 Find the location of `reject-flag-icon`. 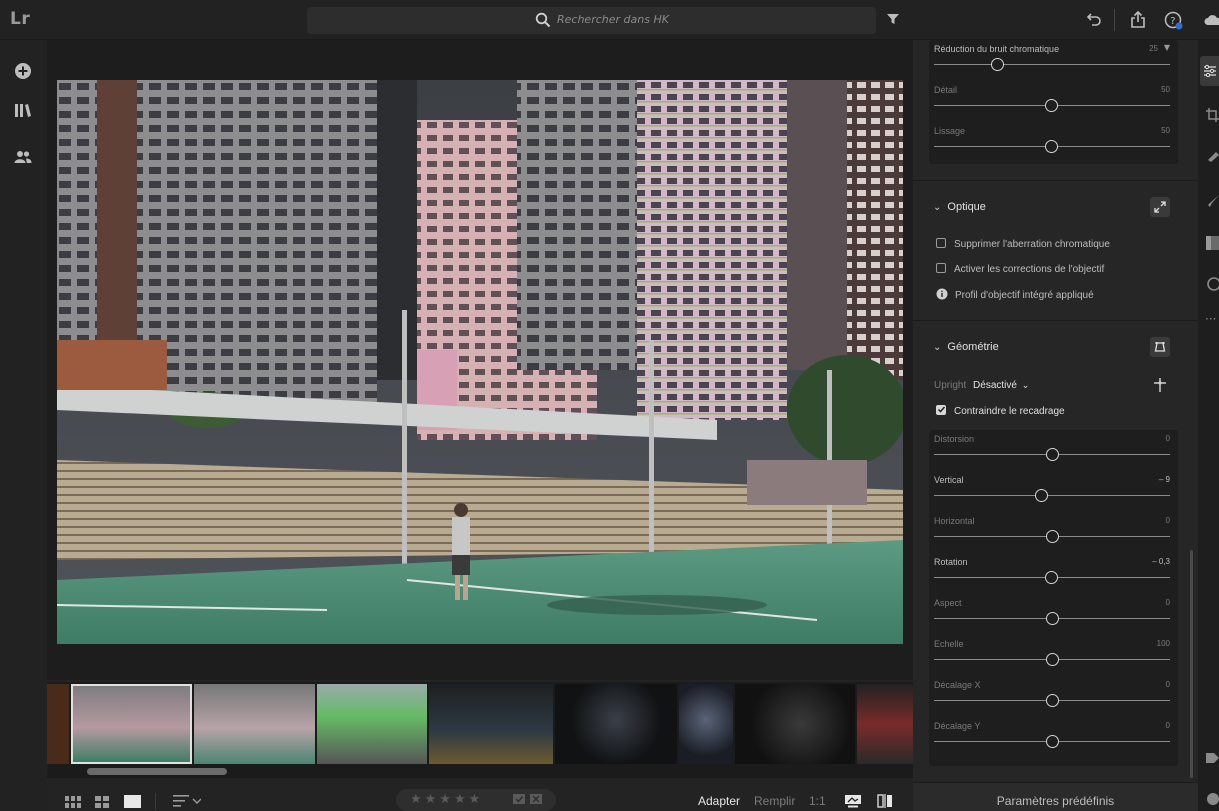

reject-flag-icon is located at coordinates (536, 800).